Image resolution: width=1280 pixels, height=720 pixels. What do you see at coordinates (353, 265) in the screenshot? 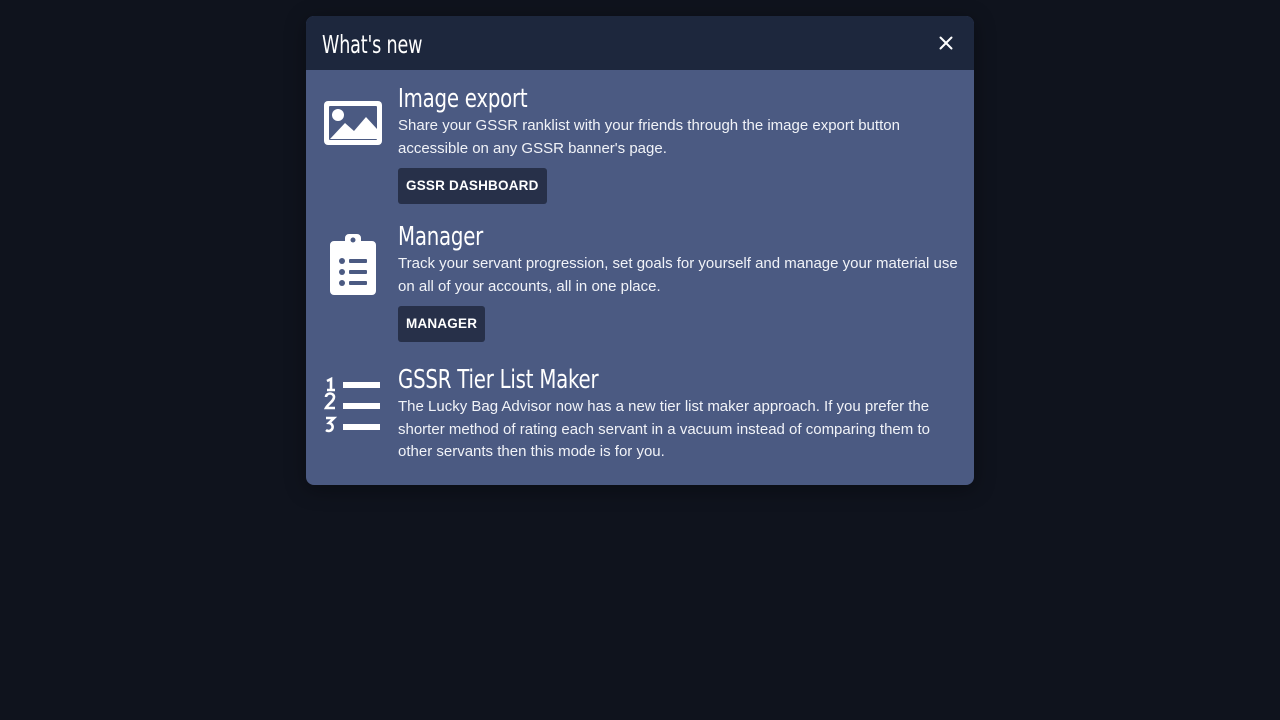
I see `clipboard-list-icon` at bounding box center [353, 265].